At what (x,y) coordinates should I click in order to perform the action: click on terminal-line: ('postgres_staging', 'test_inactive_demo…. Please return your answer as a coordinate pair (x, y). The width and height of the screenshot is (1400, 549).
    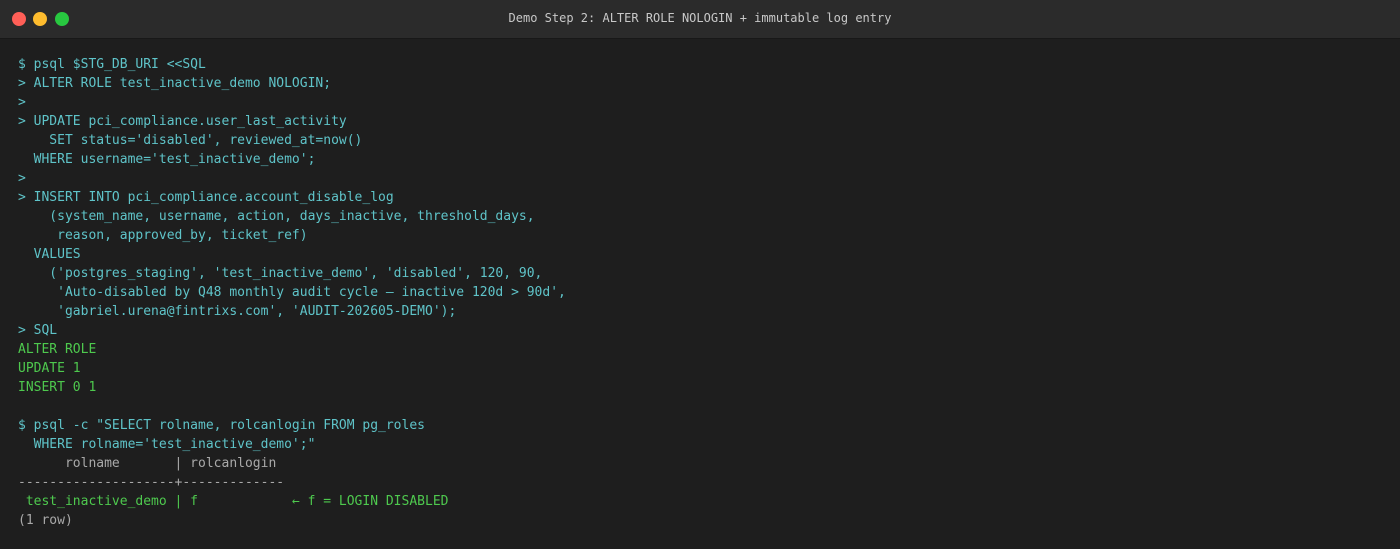
    Looking at the image, I should click on (280, 273).